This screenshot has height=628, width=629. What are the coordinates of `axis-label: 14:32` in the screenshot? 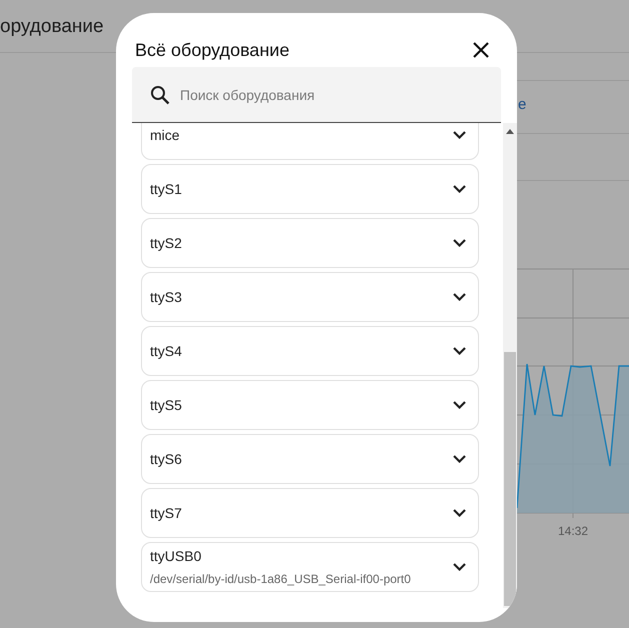 It's located at (573, 531).